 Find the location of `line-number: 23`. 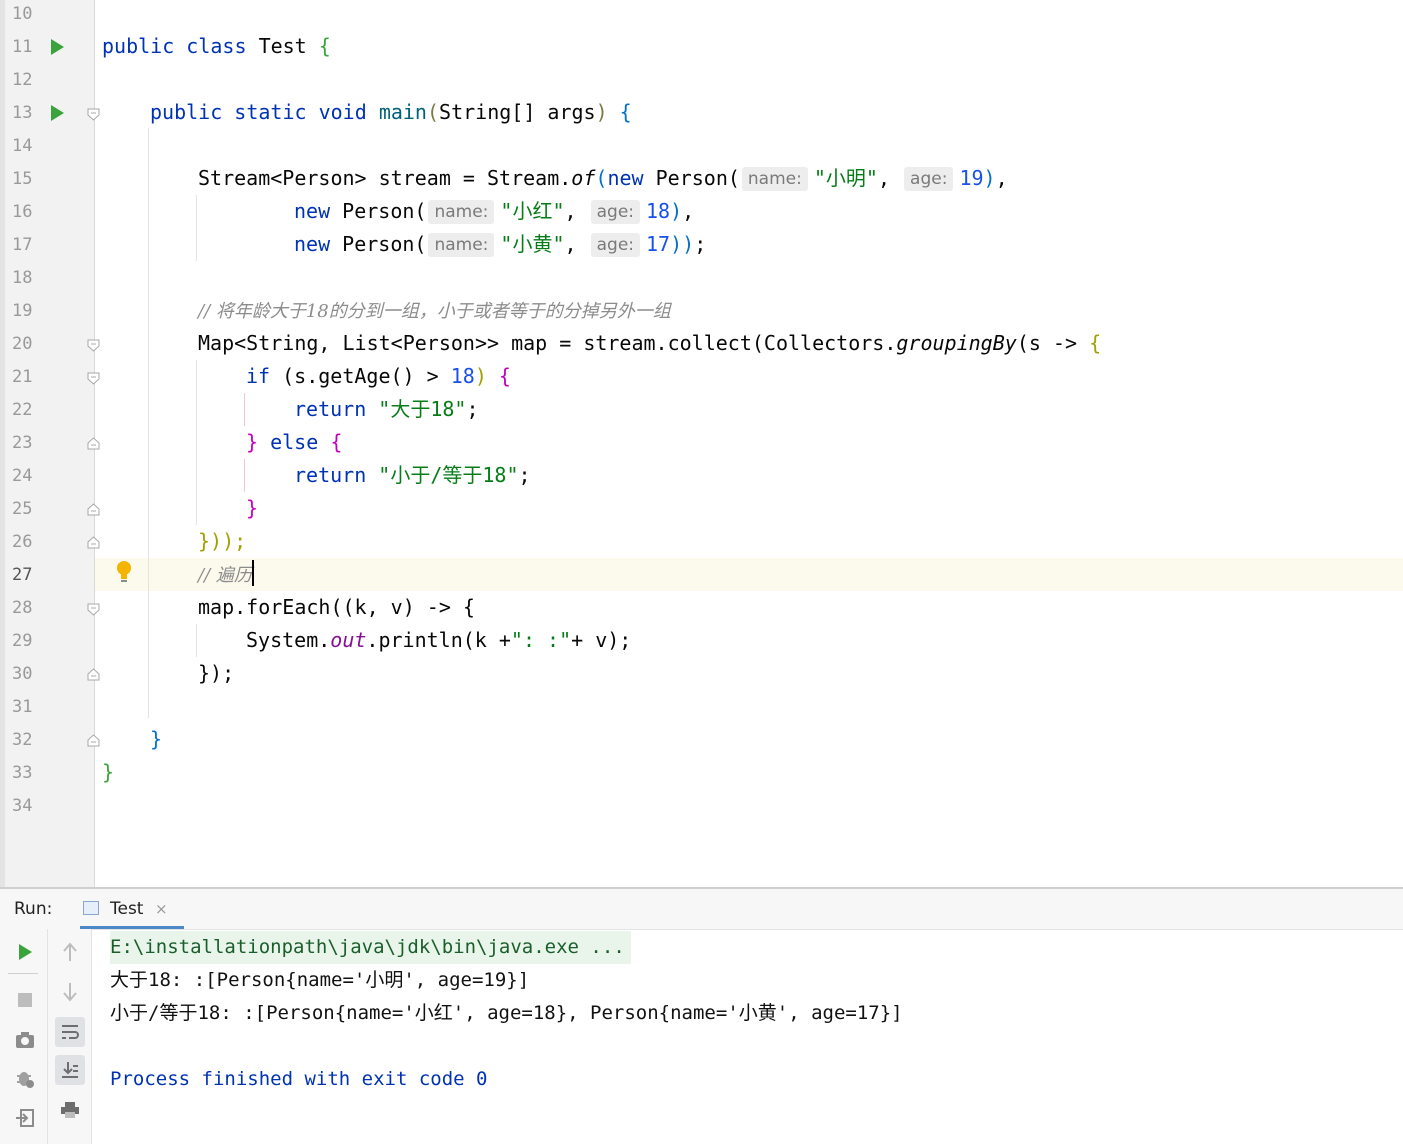

line-number: 23 is located at coordinates (22, 443).